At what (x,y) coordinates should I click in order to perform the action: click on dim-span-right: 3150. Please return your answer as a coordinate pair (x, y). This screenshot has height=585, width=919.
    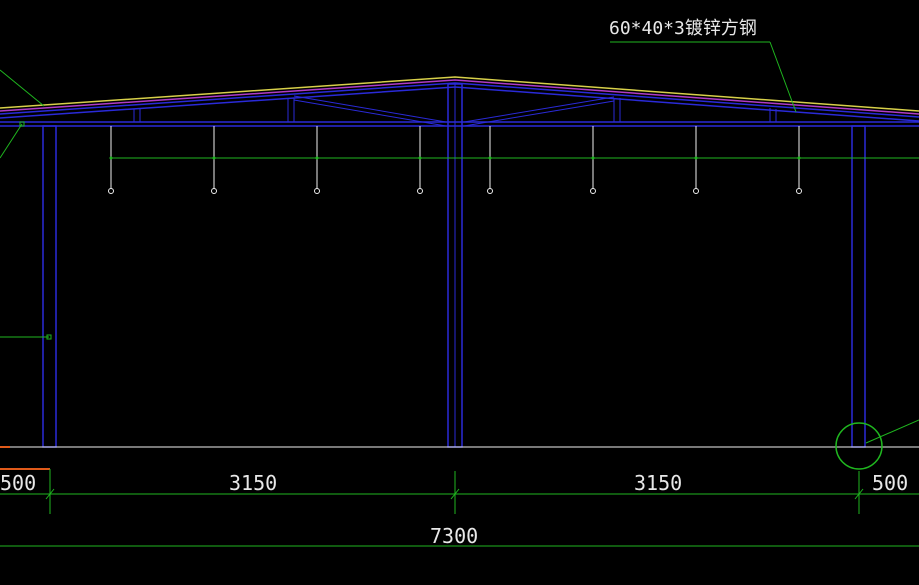
    Looking at the image, I should click on (658, 483).